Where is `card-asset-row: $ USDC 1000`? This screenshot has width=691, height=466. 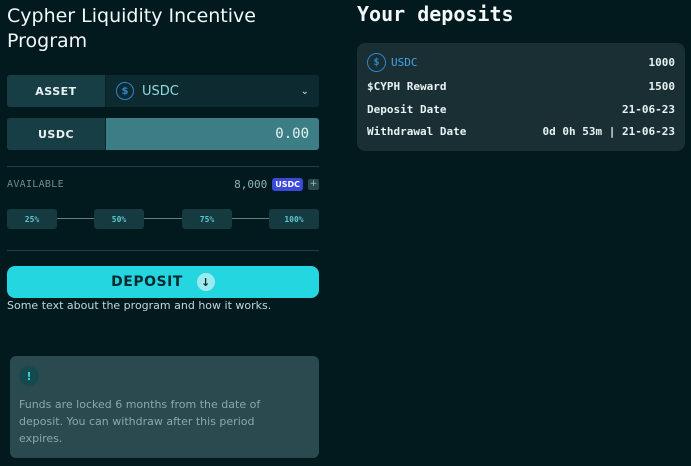
card-asset-row: $ USDC 1000 is located at coordinates (521, 62).